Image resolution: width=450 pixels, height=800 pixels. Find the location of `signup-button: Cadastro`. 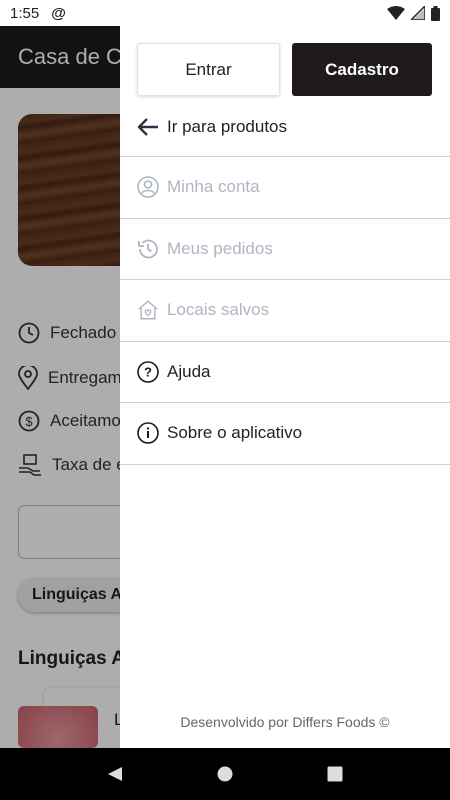

signup-button: Cadastro is located at coordinates (362, 69).